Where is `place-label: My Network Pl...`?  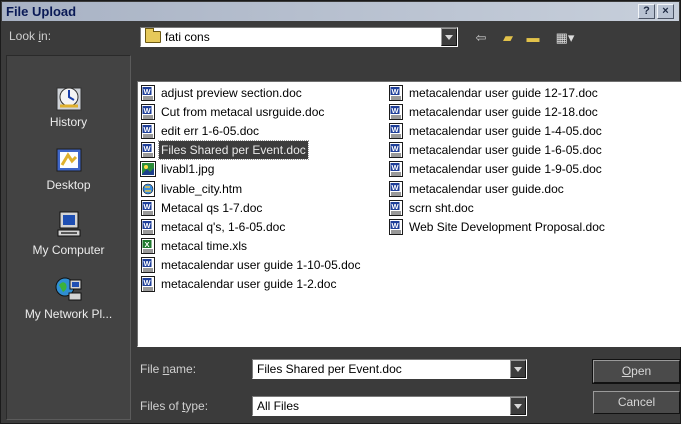
place-label: My Network Pl... is located at coordinates (68, 314).